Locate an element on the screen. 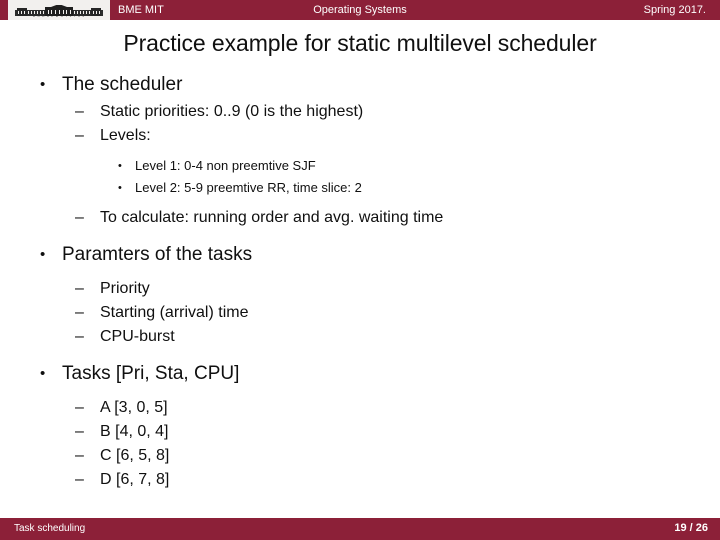  bullet-task-c: C [6, 5, 8] is located at coordinates (360, 456).